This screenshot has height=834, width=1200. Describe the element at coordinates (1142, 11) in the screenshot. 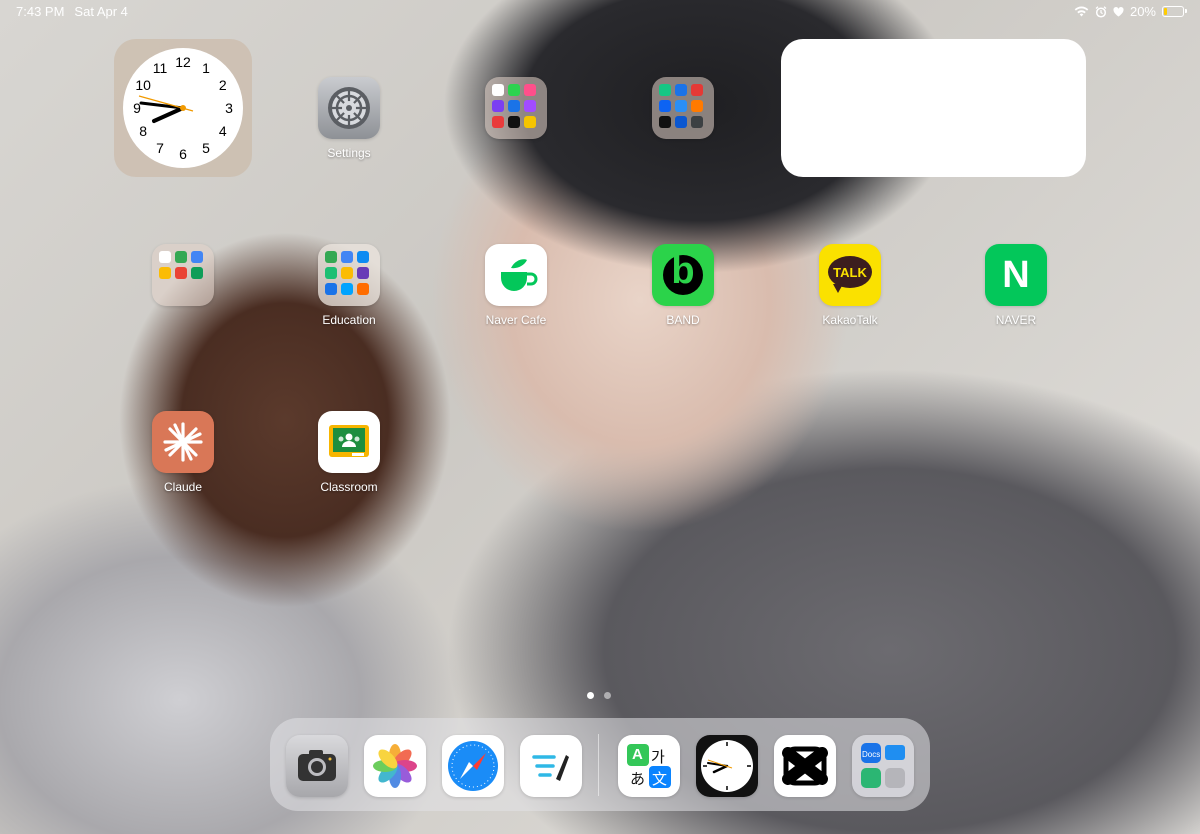

I see `battery-percent: 20%` at that location.